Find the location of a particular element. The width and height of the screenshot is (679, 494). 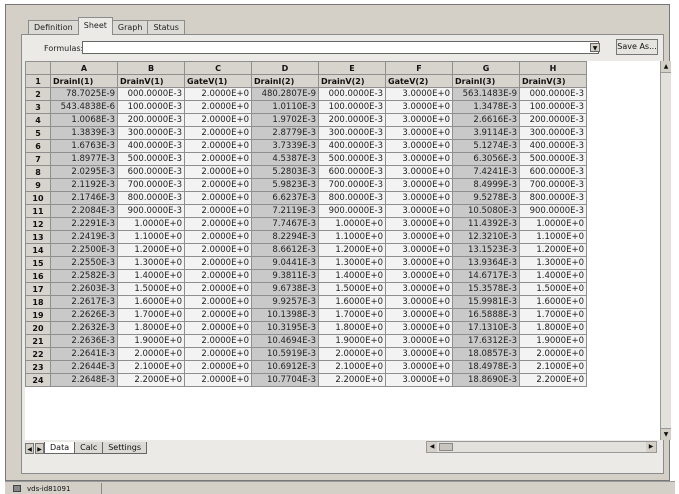

data-cell: 1.3478E-3 is located at coordinates (486, 107).